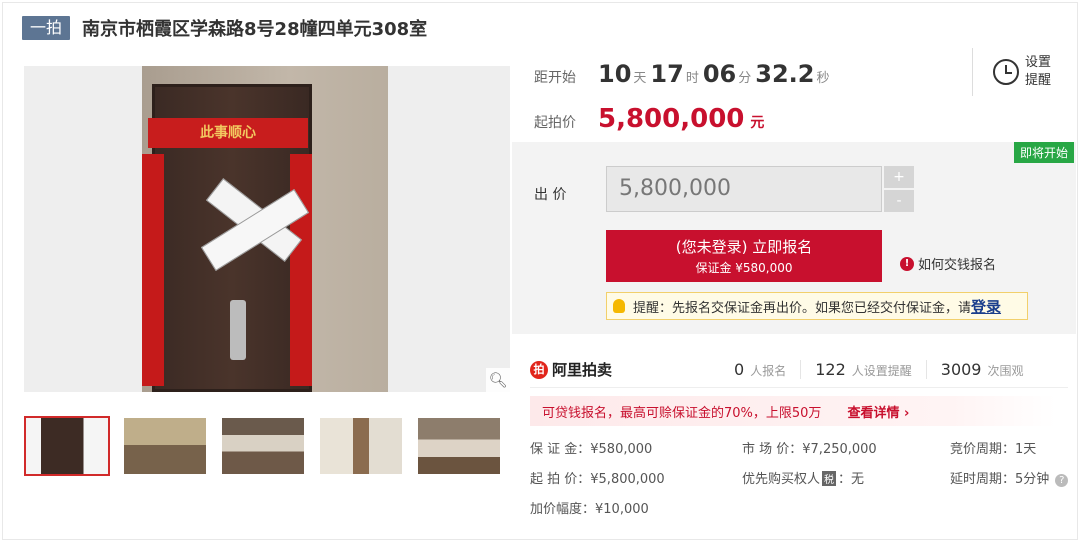 This screenshot has width=1080, height=542. What do you see at coordinates (719, 74) in the screenshot?
I see `countdown-minutes: 06` at bounding box center [719, 74].